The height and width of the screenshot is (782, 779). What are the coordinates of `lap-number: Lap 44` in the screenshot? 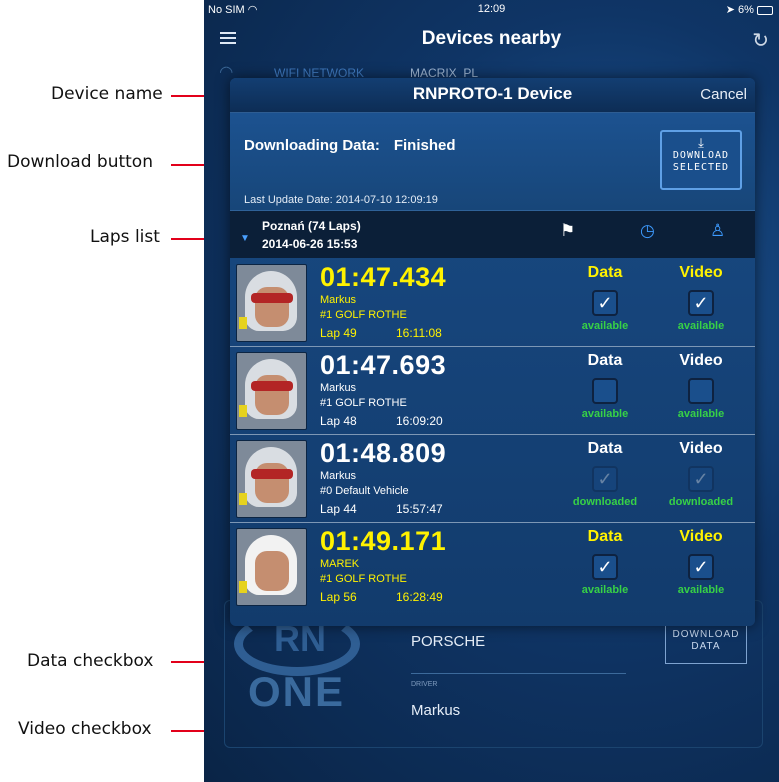 It's located at (338, 509).